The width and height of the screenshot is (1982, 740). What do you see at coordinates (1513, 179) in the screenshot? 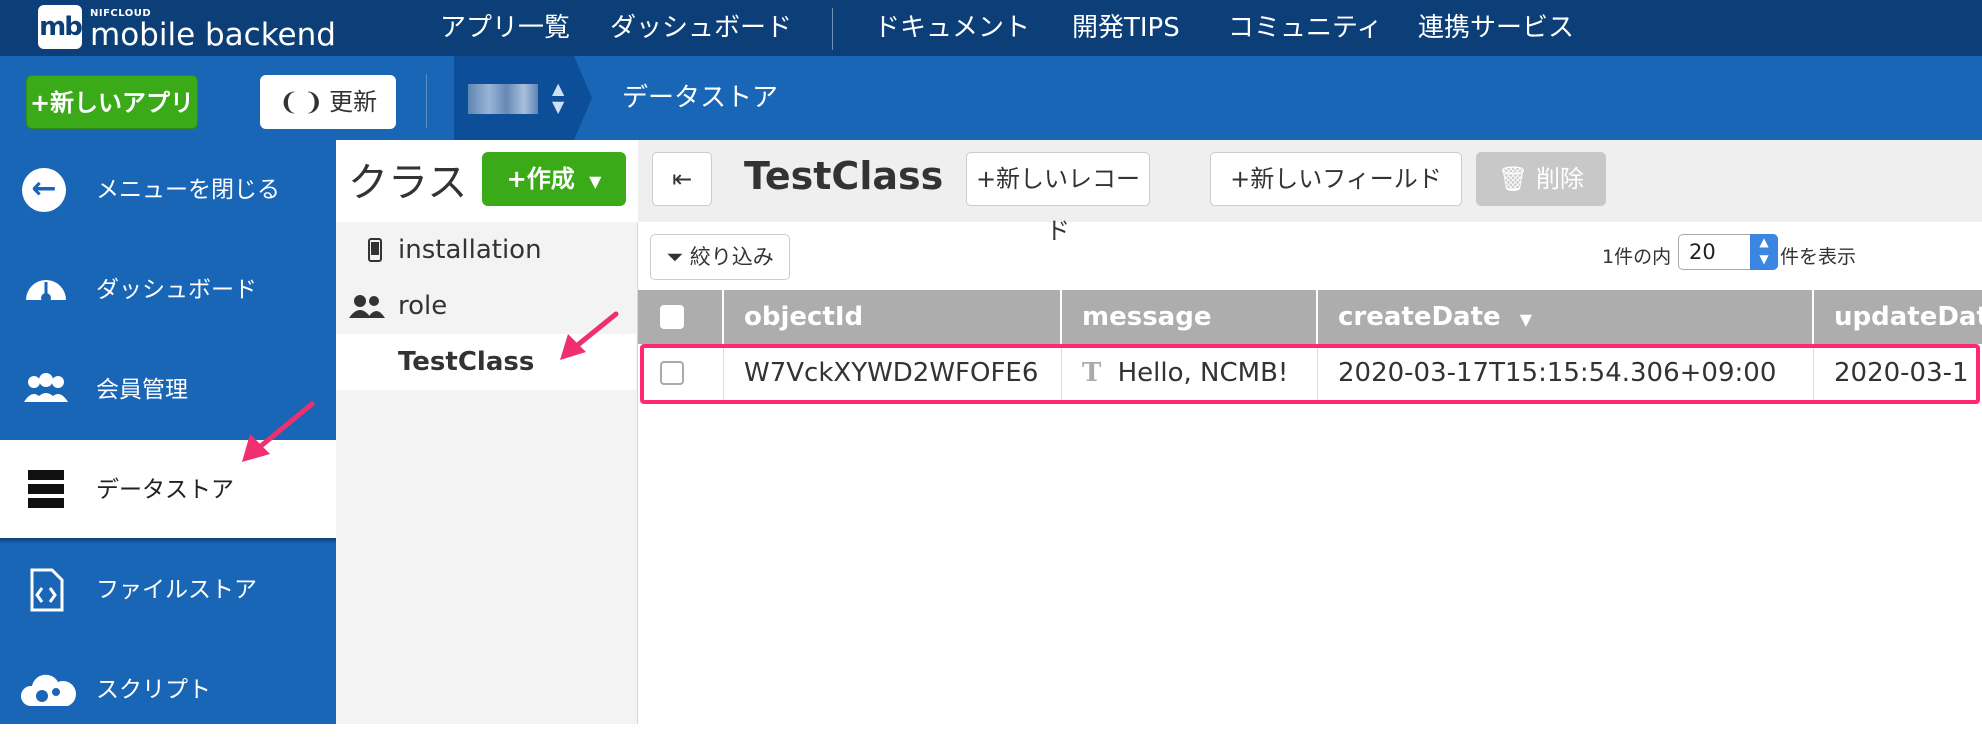
I see `trash-icon: 🗑` at bounding box center [1513, 179].